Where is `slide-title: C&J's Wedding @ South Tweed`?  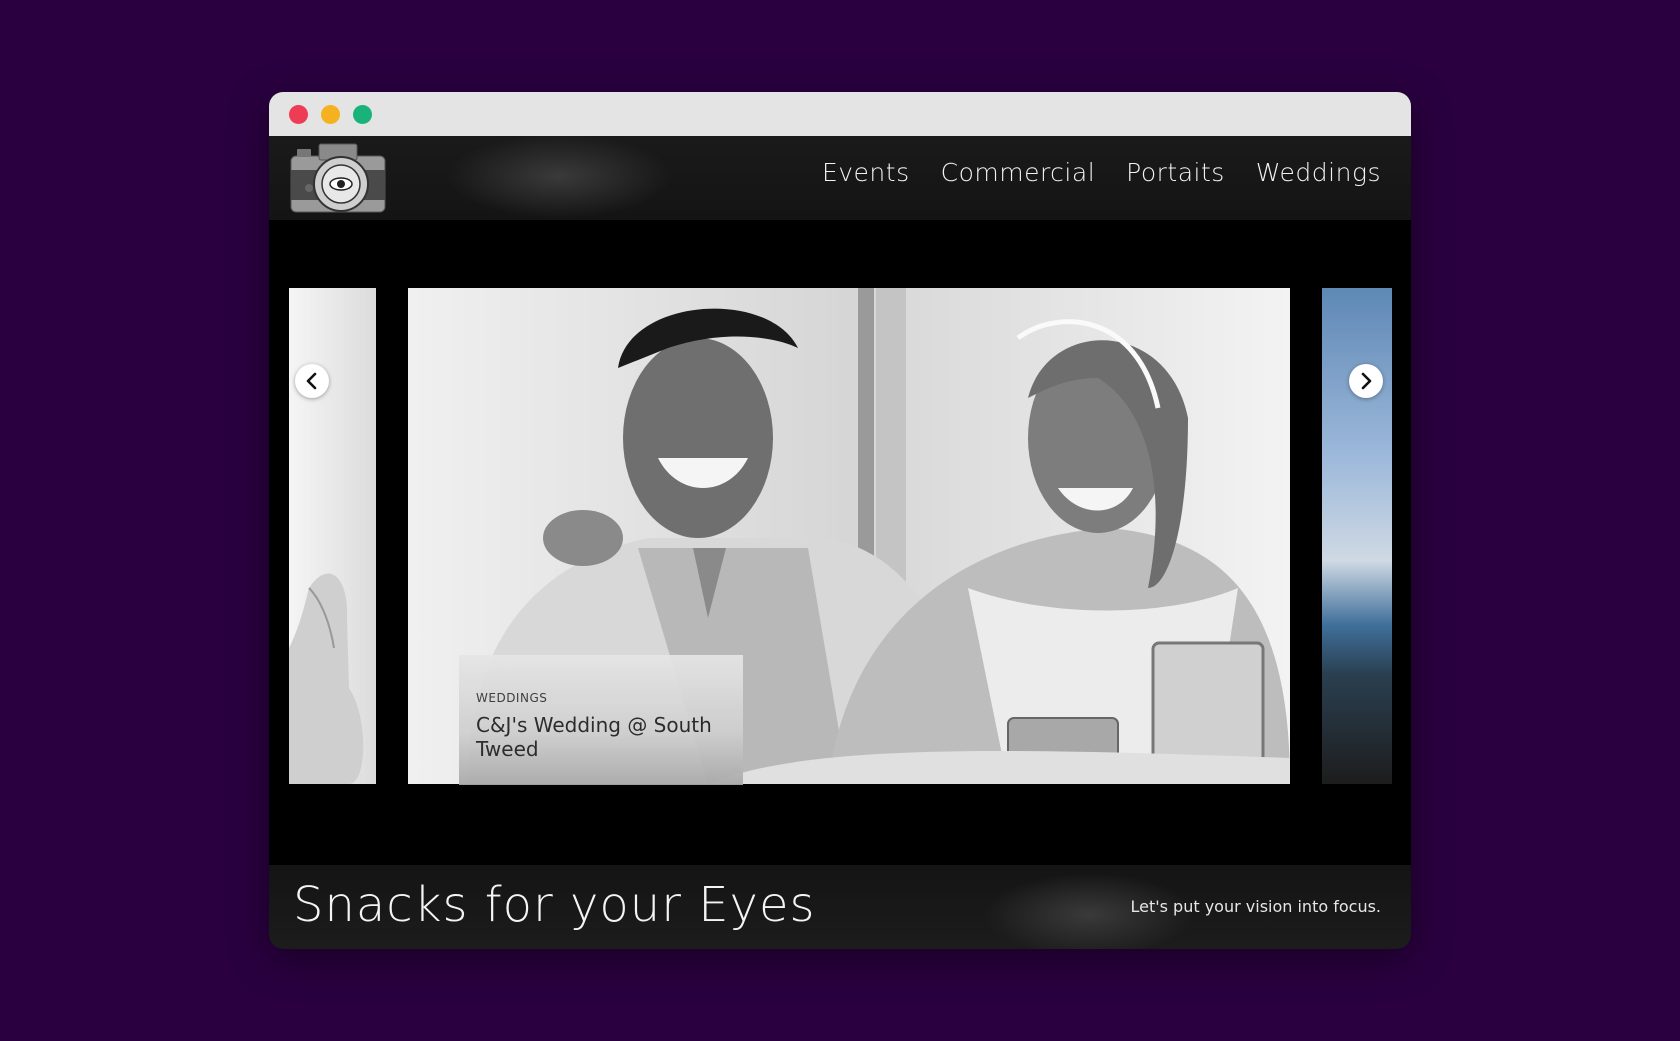
slide-title: C&J's Wedding @ South Tweed is located at coordinates (594, 737).